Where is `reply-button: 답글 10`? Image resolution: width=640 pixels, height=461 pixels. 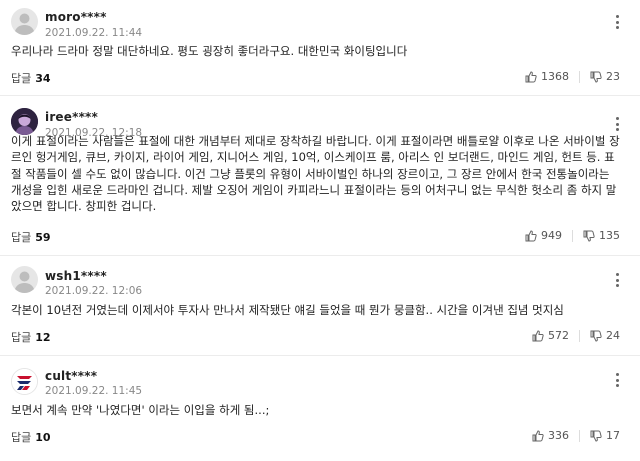 reply-button: 답글 10 is located at coordinates (31, 437).